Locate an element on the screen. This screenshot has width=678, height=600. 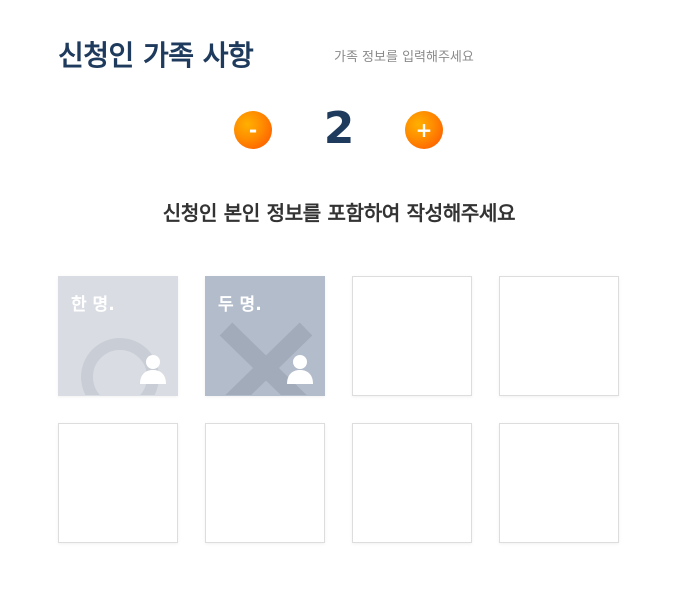
member-count: 2 is located at coordinates (339, 128).